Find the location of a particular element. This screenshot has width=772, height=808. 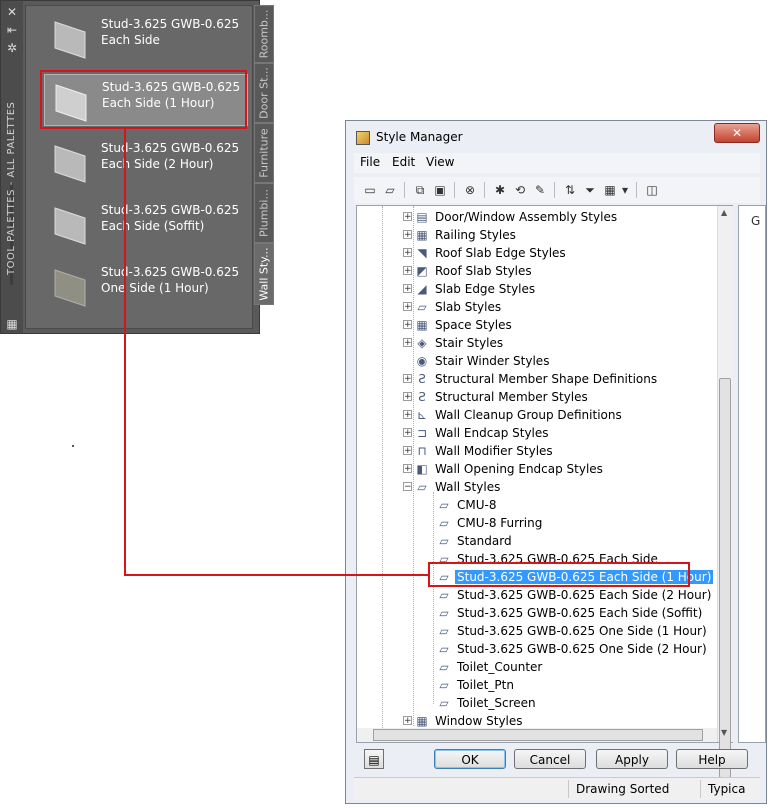

menu-view: View is located at coordinates (440, 162).